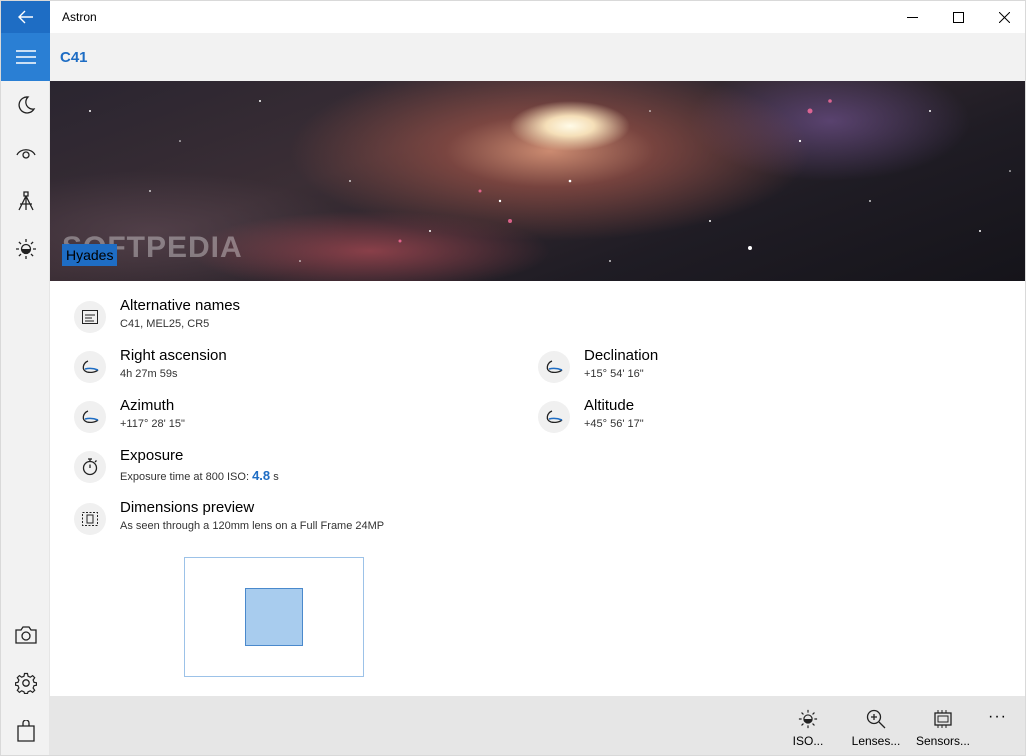  I want to click on altitude-title: Altitude, so click(609, 405).